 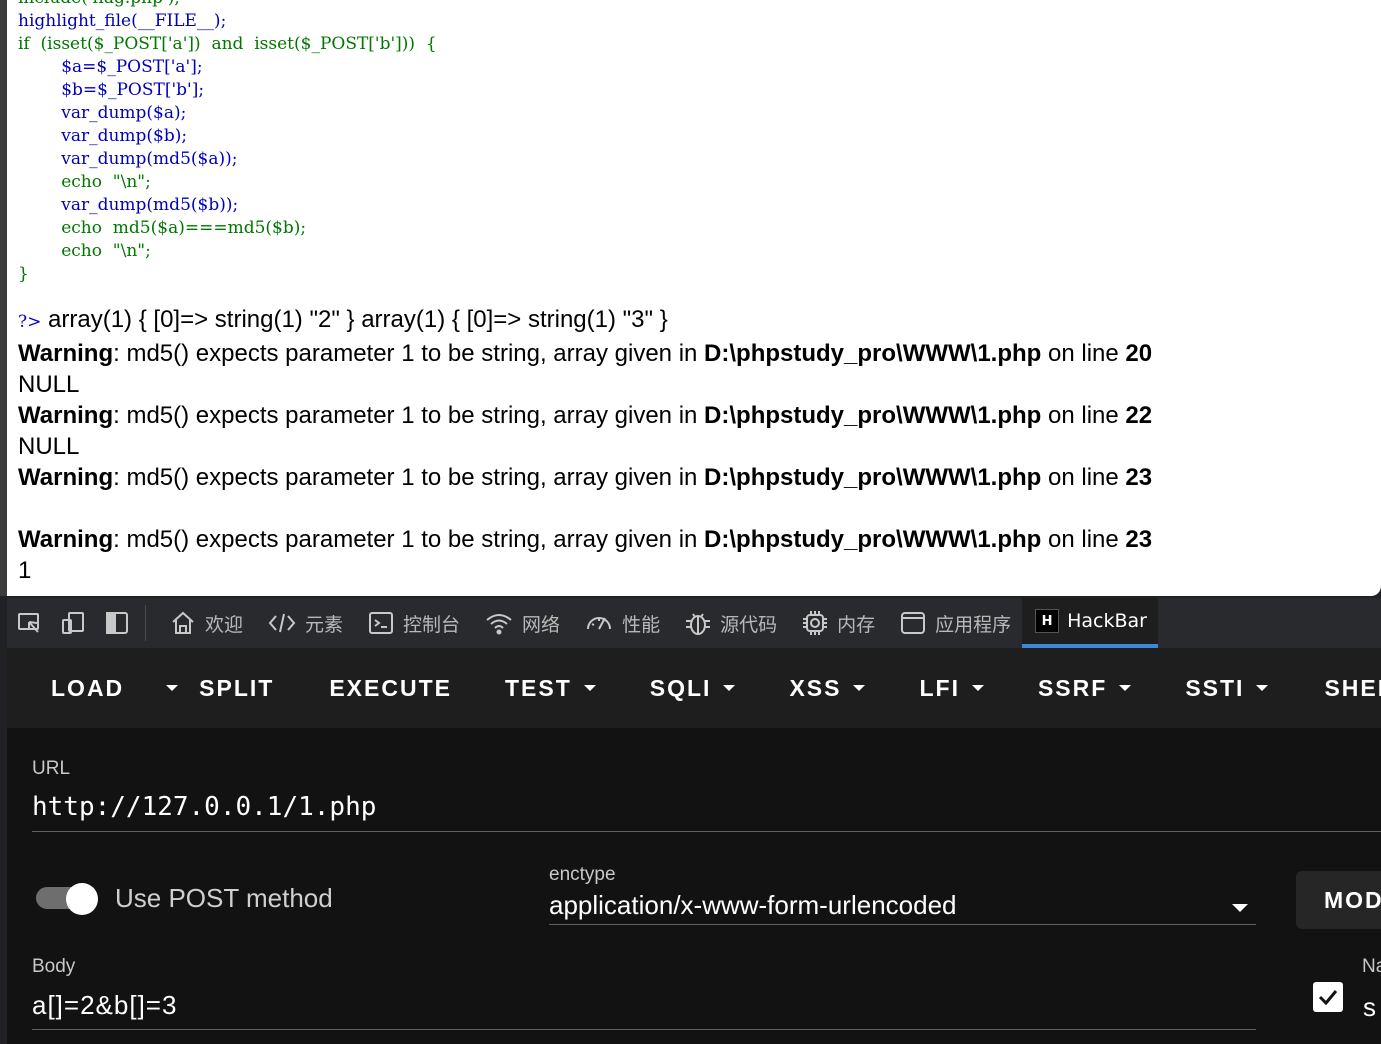 I want to click on execute-button: EXECUTE, so click(x=390, y=688).